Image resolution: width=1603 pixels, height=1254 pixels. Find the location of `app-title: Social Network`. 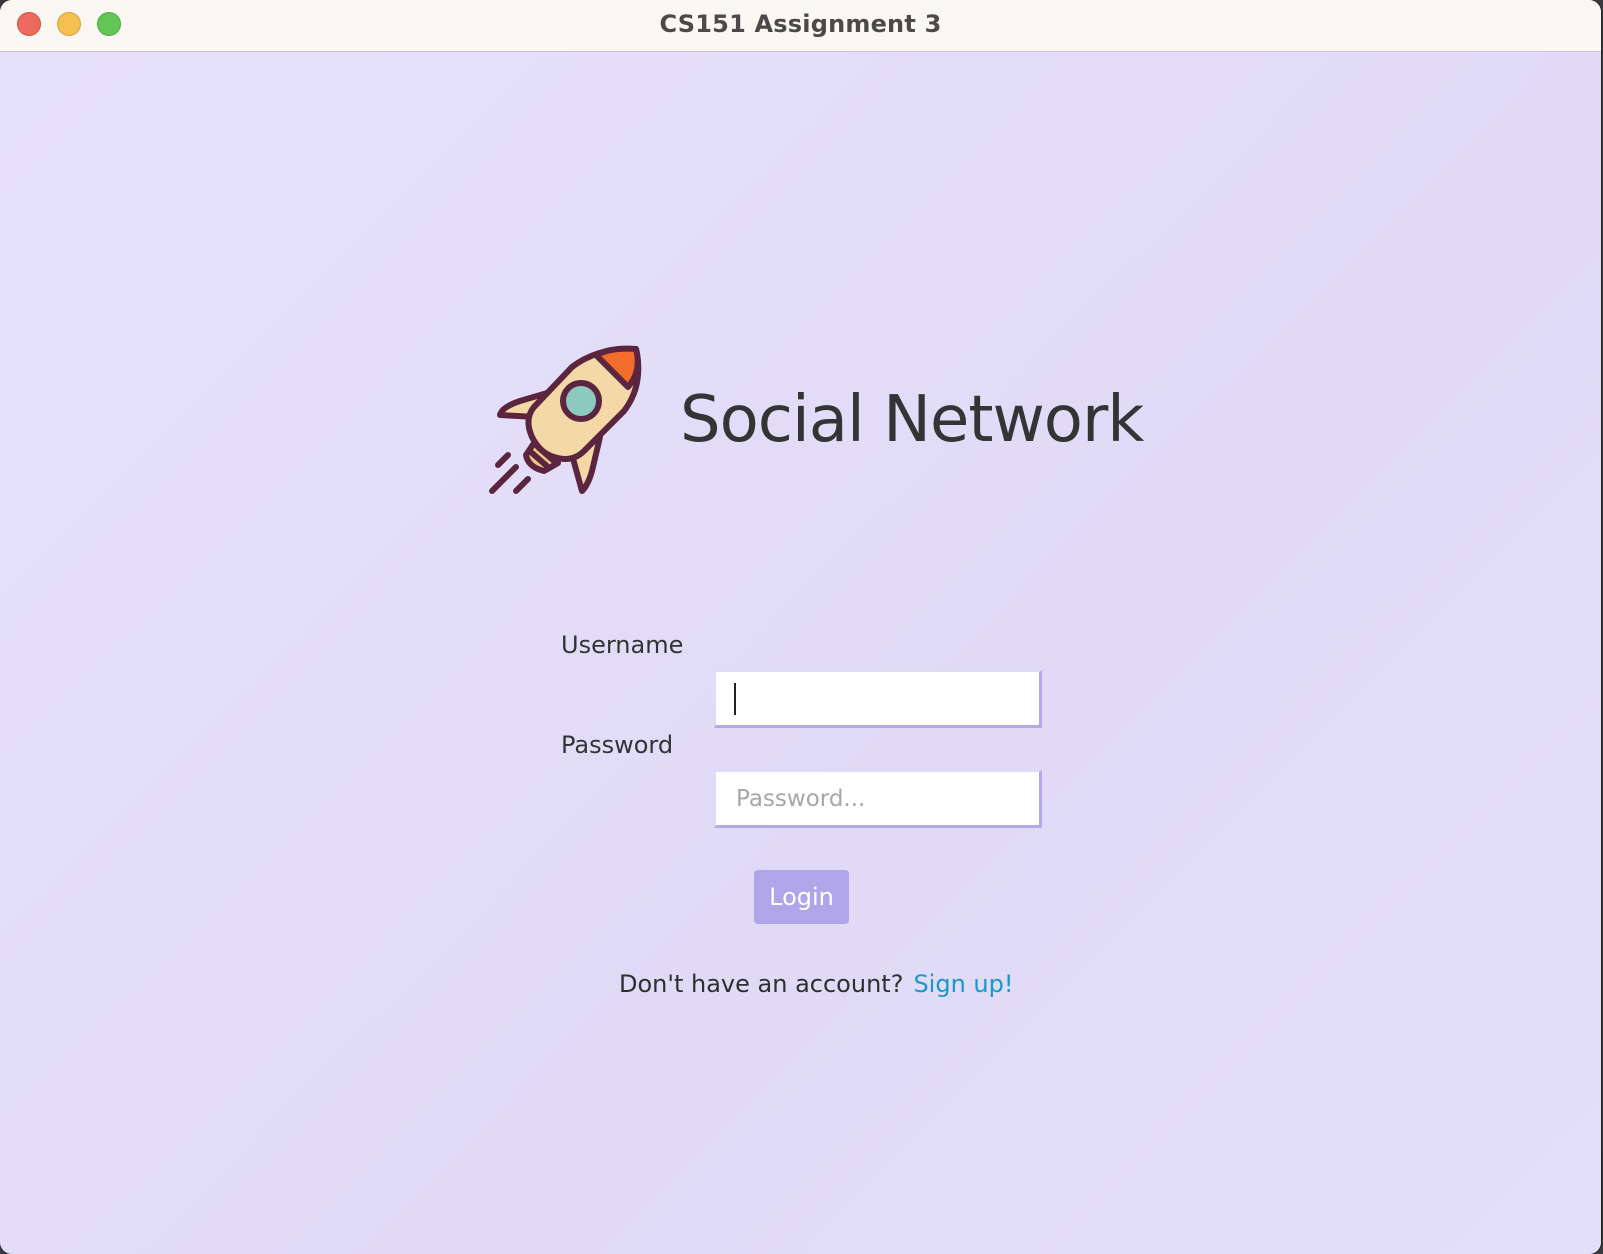

app-title: Social Network is located at coordinates (912, 420).